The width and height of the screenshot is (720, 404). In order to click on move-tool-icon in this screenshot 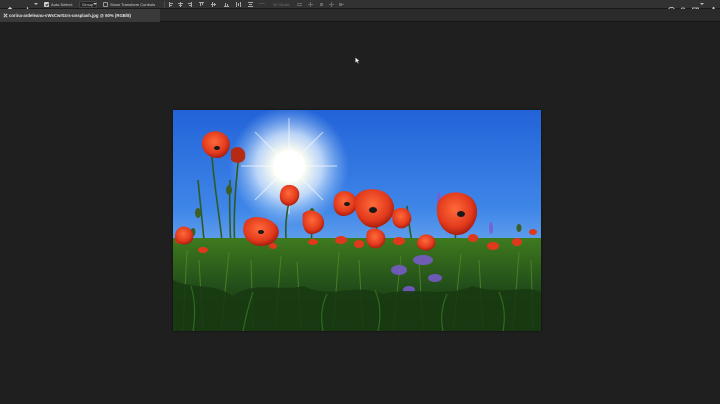, I will do `click(27, 7)`.